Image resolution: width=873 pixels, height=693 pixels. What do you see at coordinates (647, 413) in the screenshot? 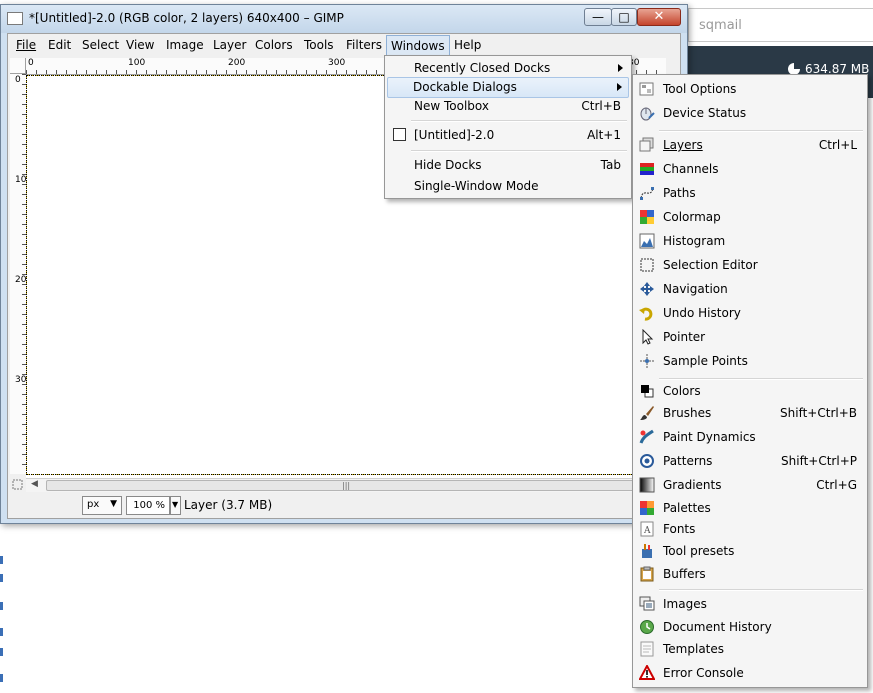
I see `brushes-icon` at bounding box center [647, 413].